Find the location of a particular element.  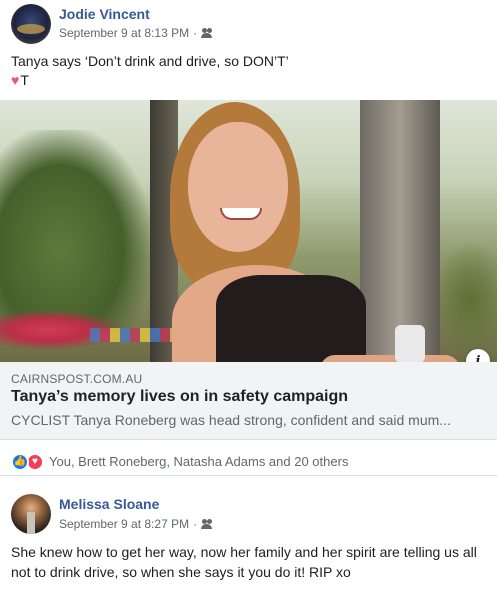

author-avatar is located at coordinates (31, 24).